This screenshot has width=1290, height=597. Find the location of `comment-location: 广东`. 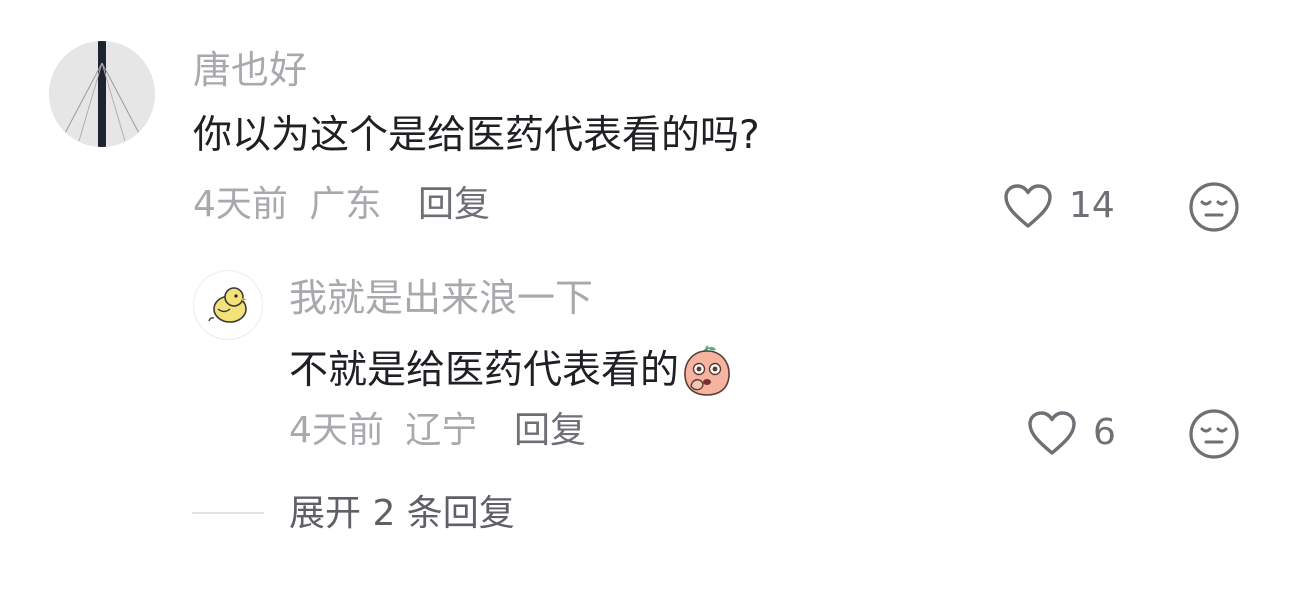

comment-location: 广东 is located at coordinates (345, 204).